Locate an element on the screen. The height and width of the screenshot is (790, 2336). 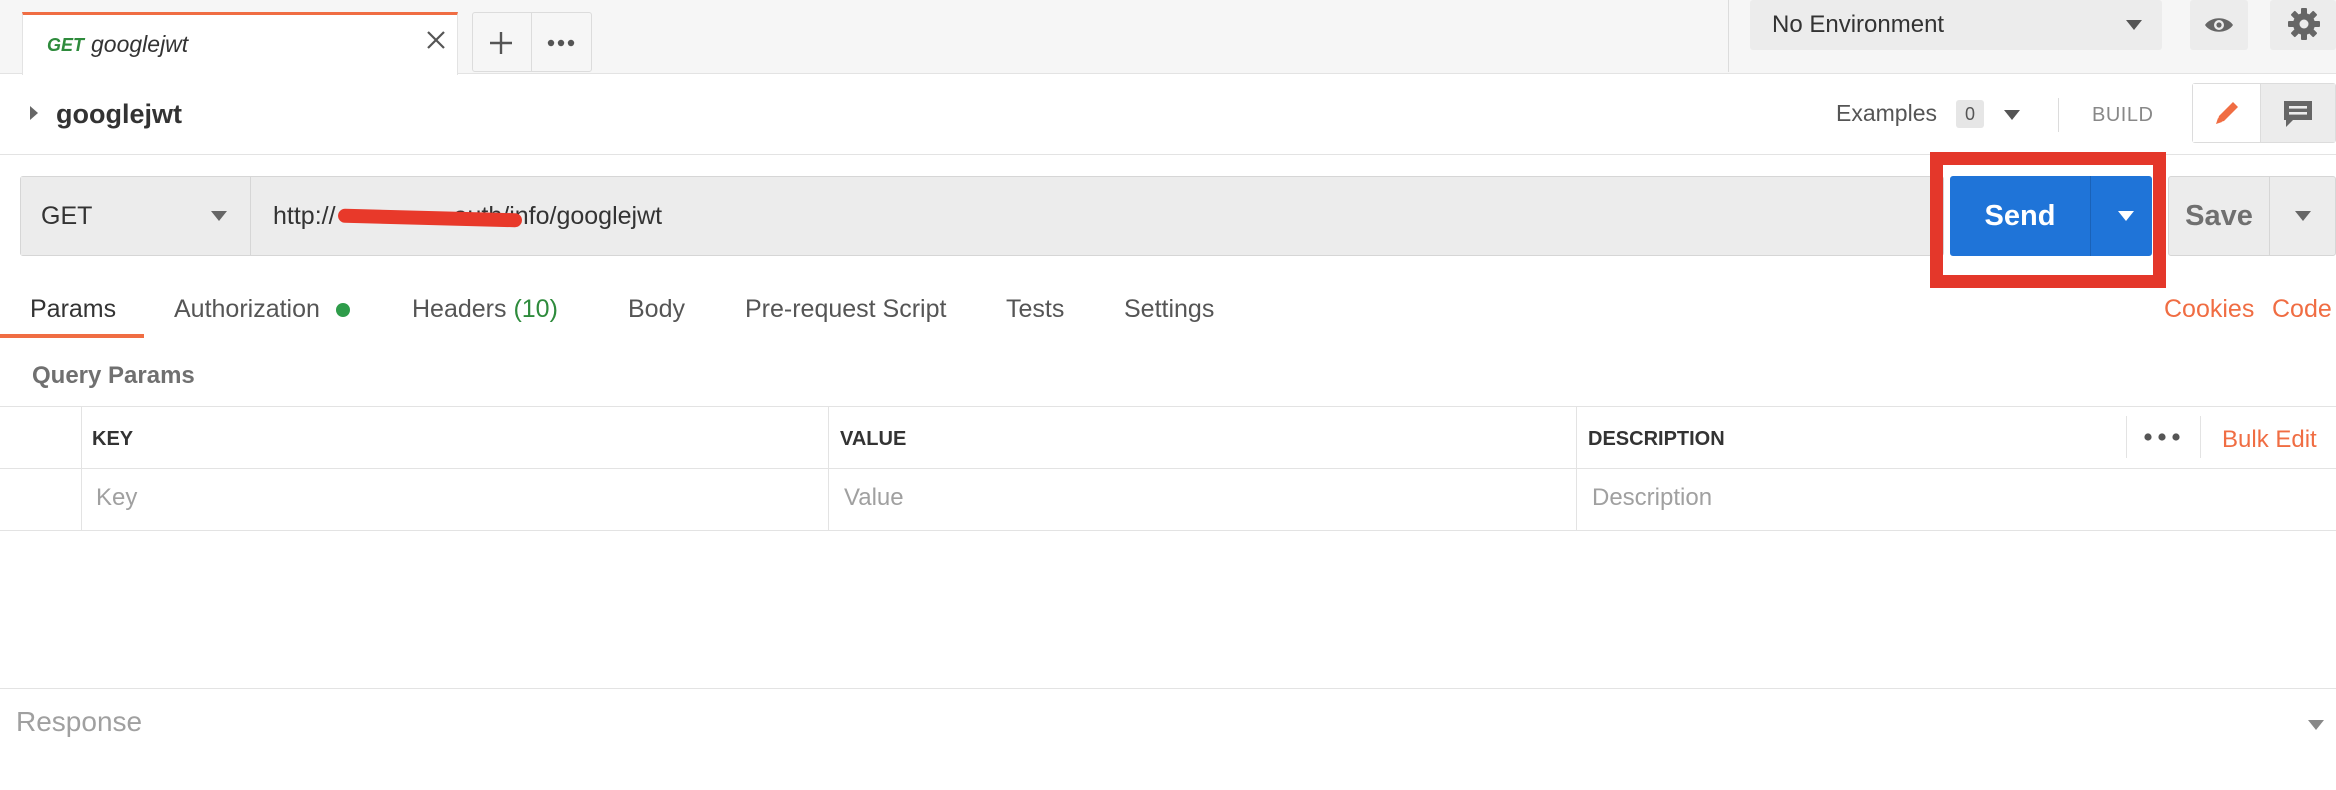
gear-icon is located at coordinates (2304, 24).